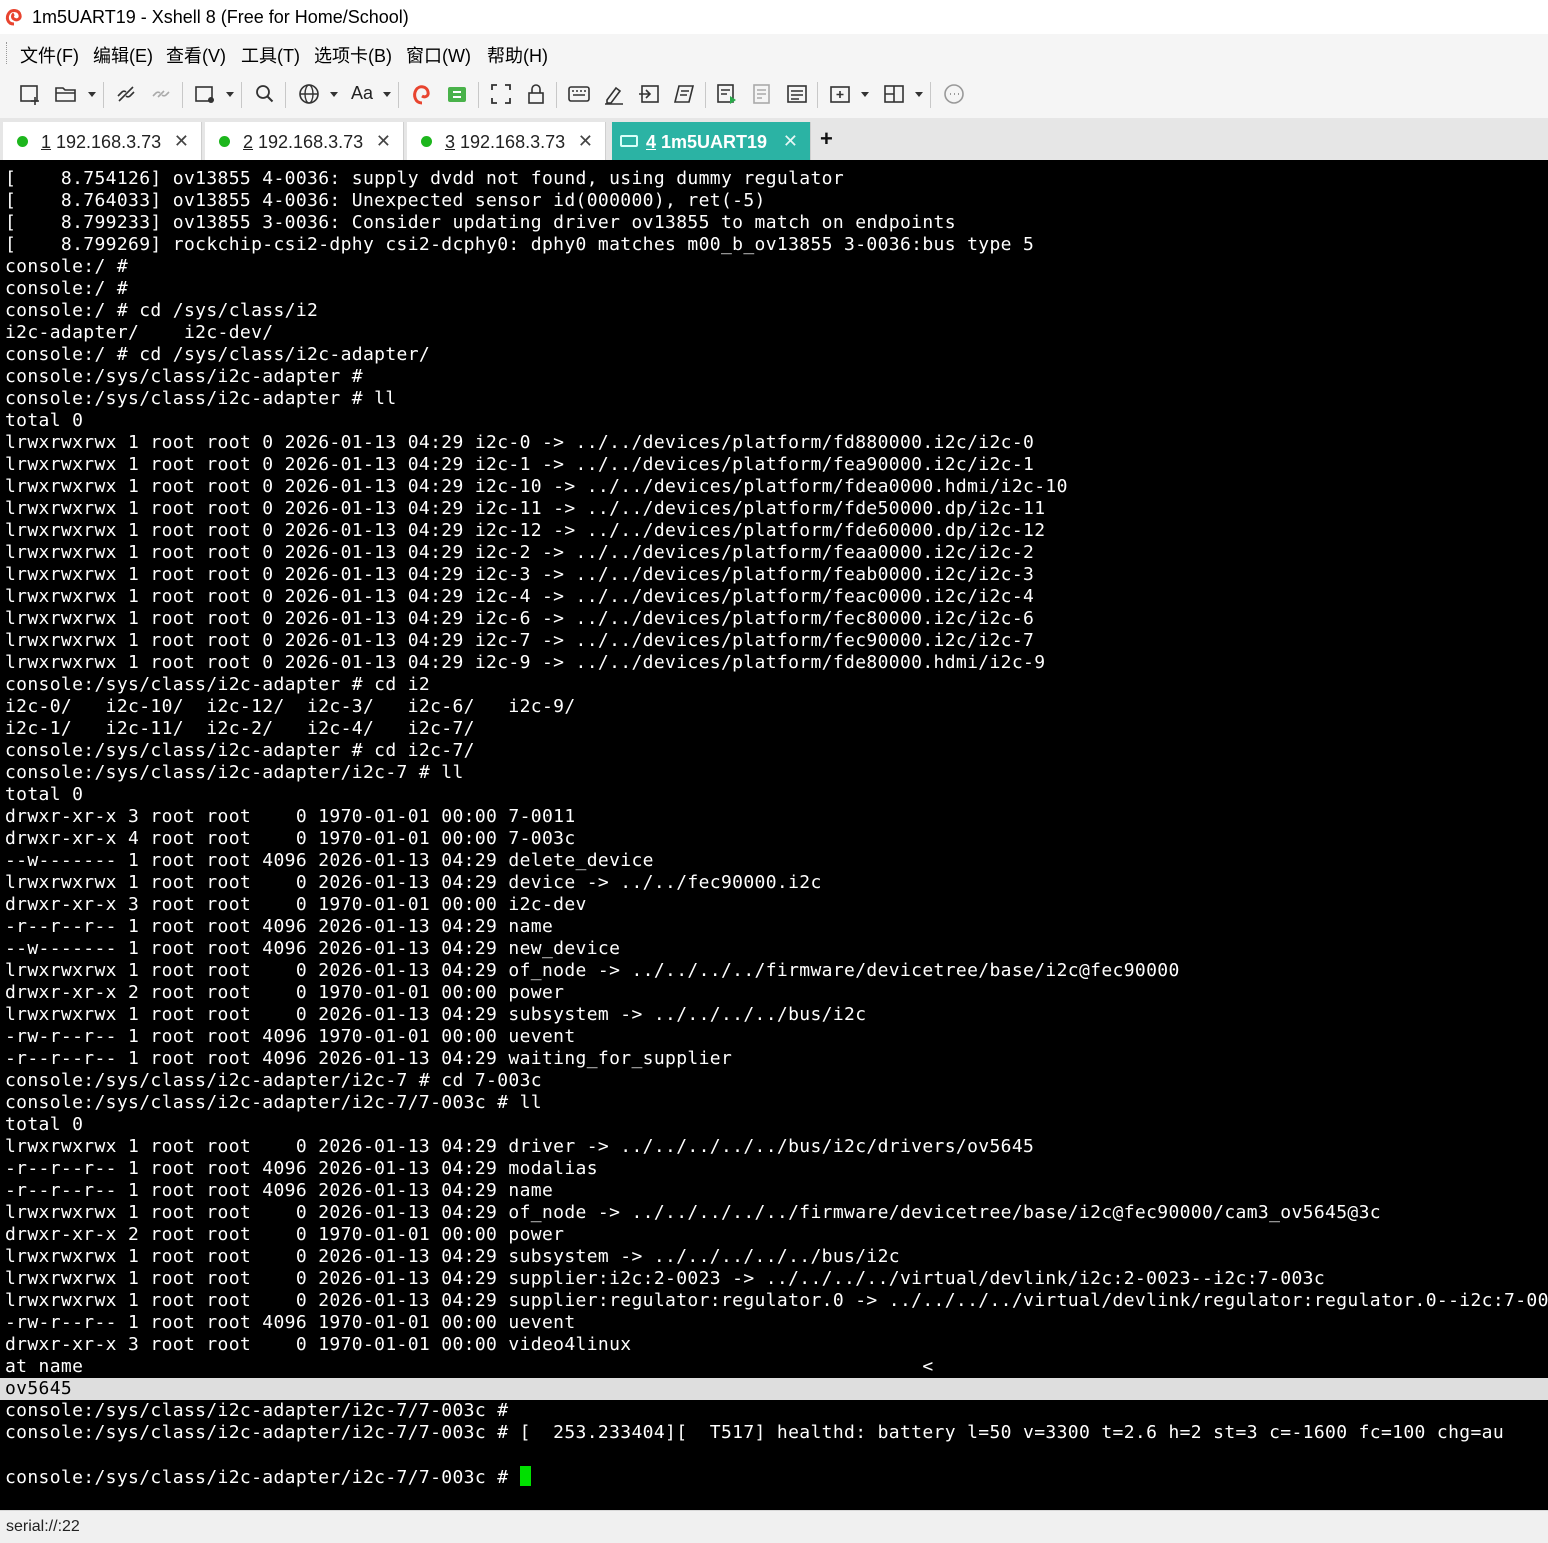 Image resolution: width=1548 pixels, height=1543 pixels. What do you see at coordinates (230, 94) in the screenshot?
I see `window-dropdown-icon` at bounding box center [230, 94].